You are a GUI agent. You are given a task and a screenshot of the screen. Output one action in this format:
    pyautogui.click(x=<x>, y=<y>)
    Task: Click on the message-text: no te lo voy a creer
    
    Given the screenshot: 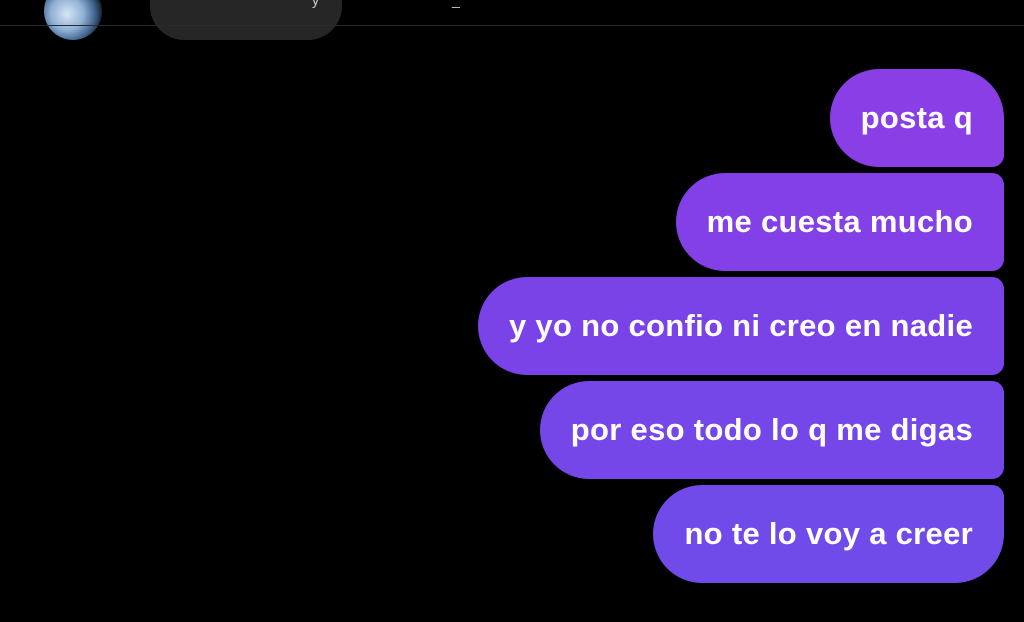 What is the action you would take?
    pyautogui.click(x=828, y=533)
    